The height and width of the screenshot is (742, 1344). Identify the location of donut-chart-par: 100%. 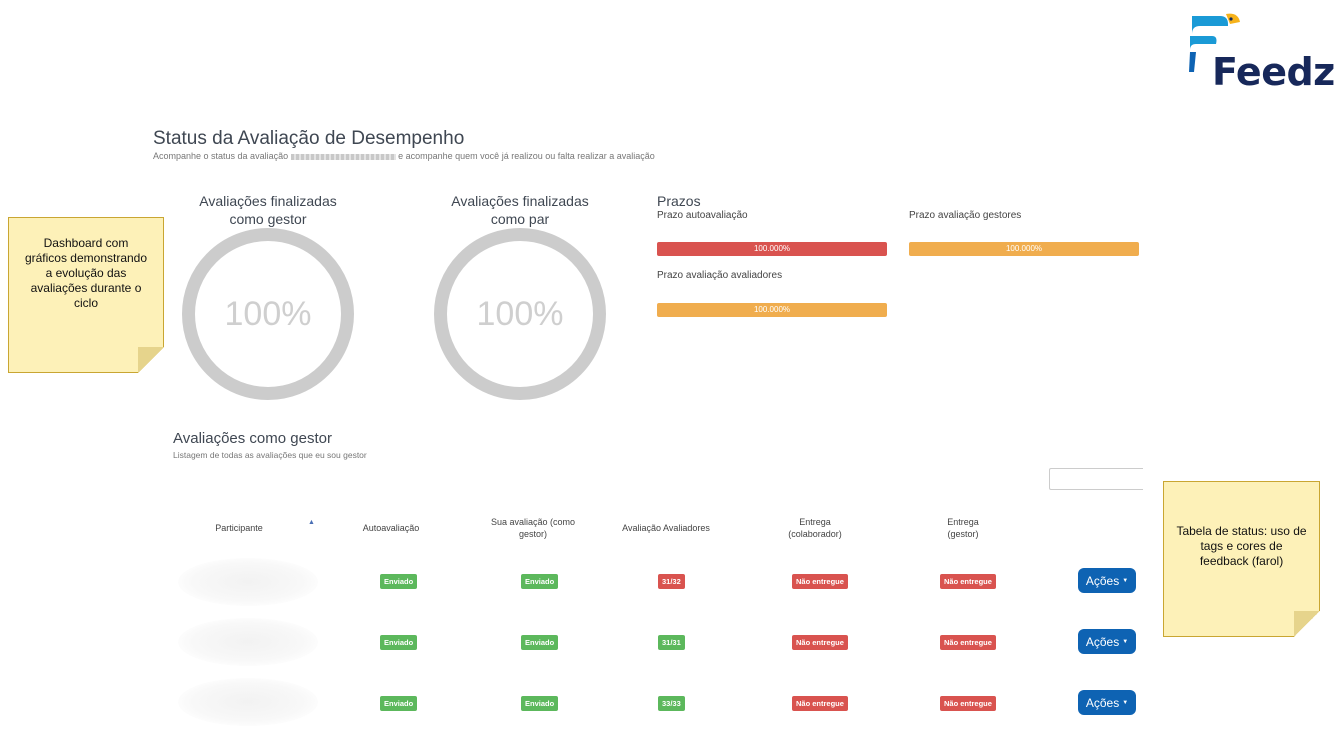
(520, 314).